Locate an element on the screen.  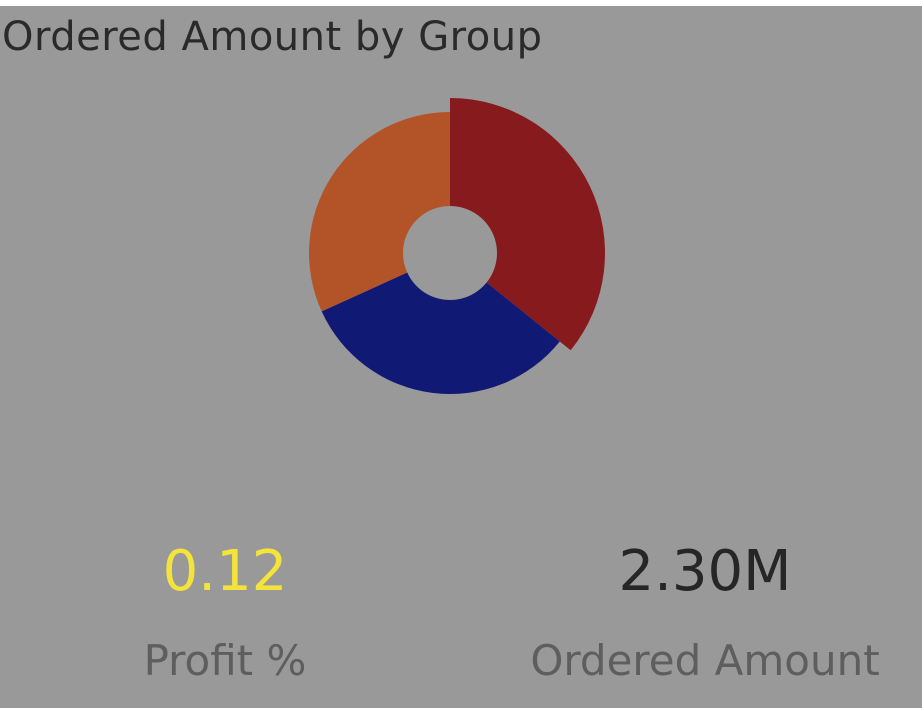
ordered-amount-card: 2.30M Ordered Amount is located at coordinates (705, 613).